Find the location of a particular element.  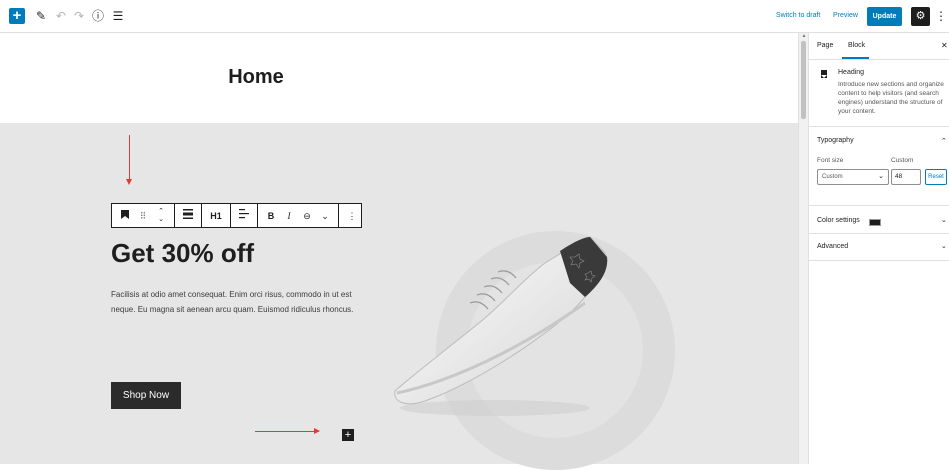

page-title: Home is located at coordinates (256, 77).